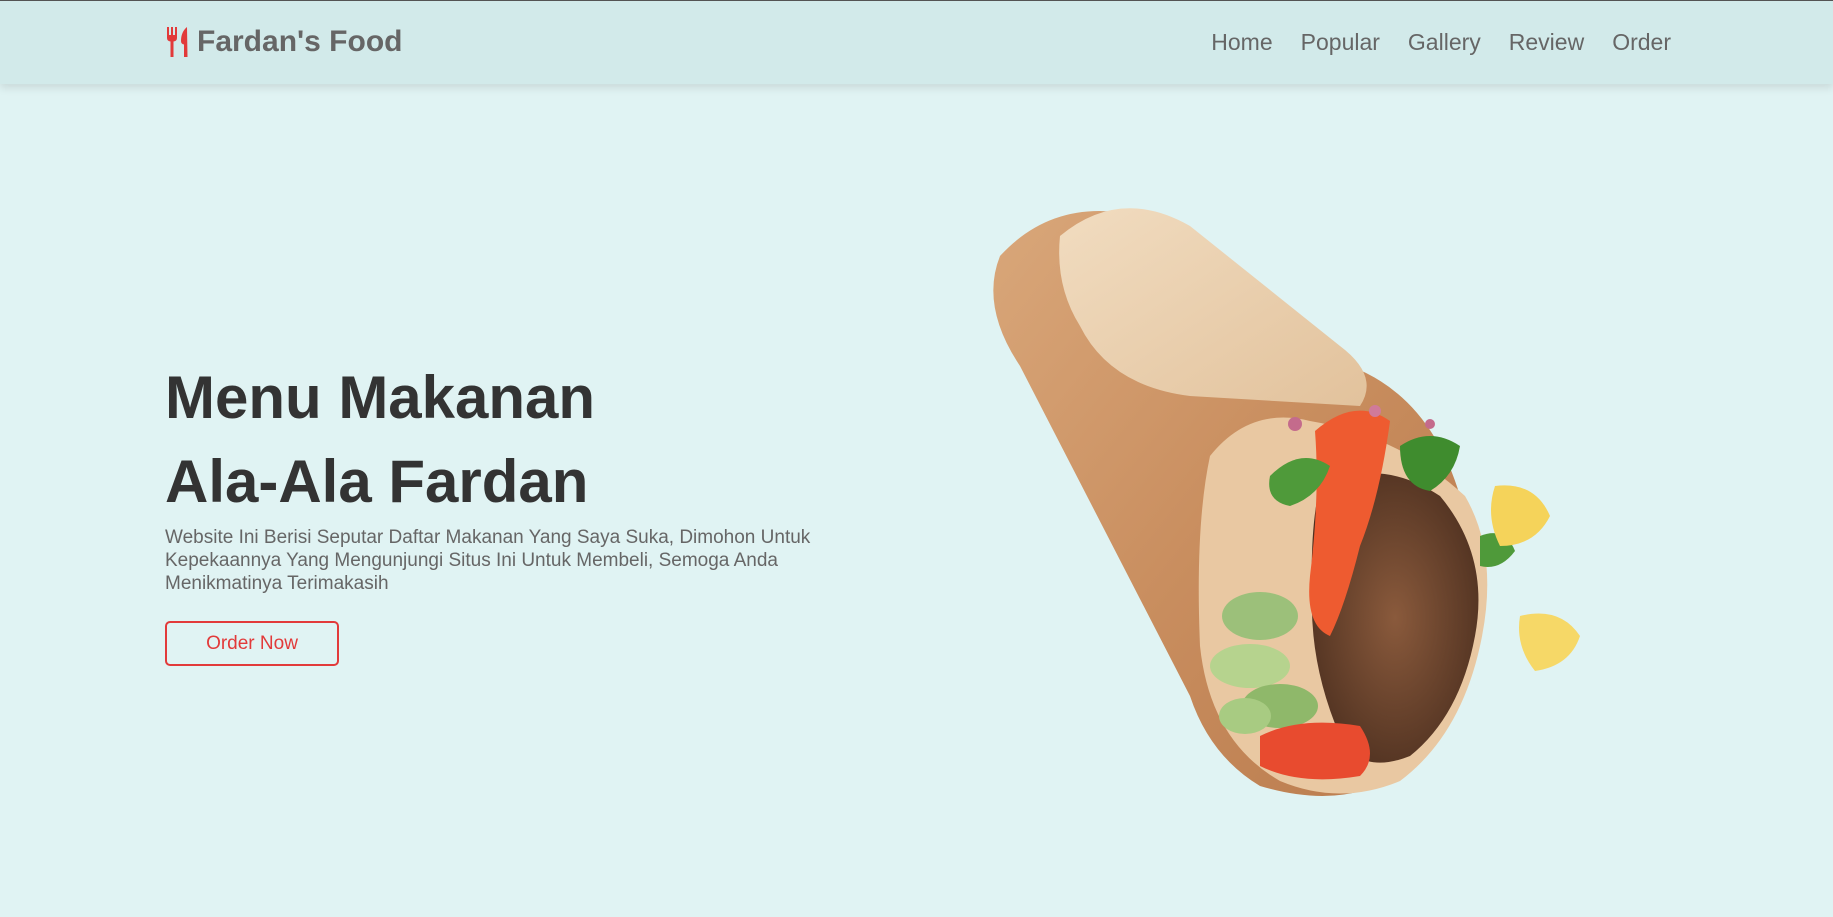 This screenshot has height=917, width=1833. What do you see at coordinates (1241, 42) in the screenshot?
I see `nav-item-home: Home` at bounding box center [1241, 42].